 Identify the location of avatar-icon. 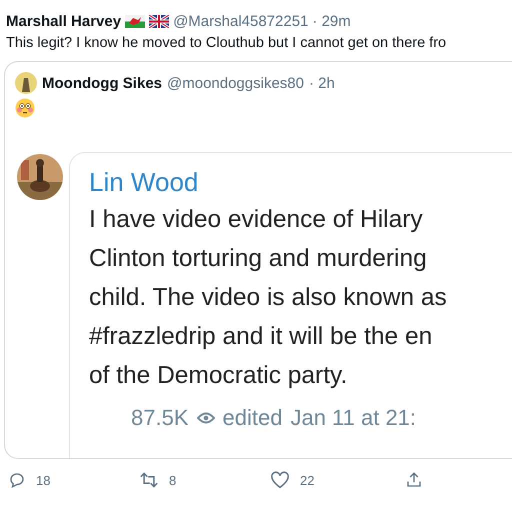
(26, 83).